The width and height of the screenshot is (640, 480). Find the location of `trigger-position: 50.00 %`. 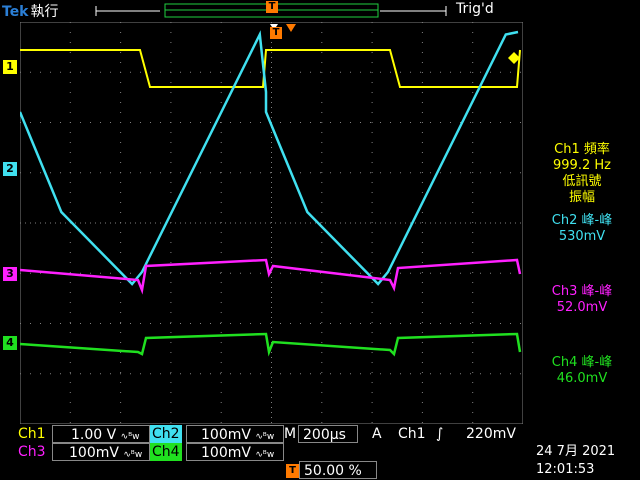

trigger-position: 50.00 % is located at coordinates (333, 471).